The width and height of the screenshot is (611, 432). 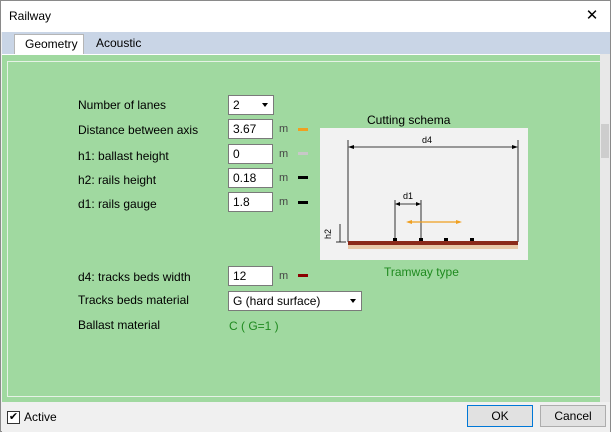 I want to click on axis-distance-unit: m, so click(x=284, y=129).